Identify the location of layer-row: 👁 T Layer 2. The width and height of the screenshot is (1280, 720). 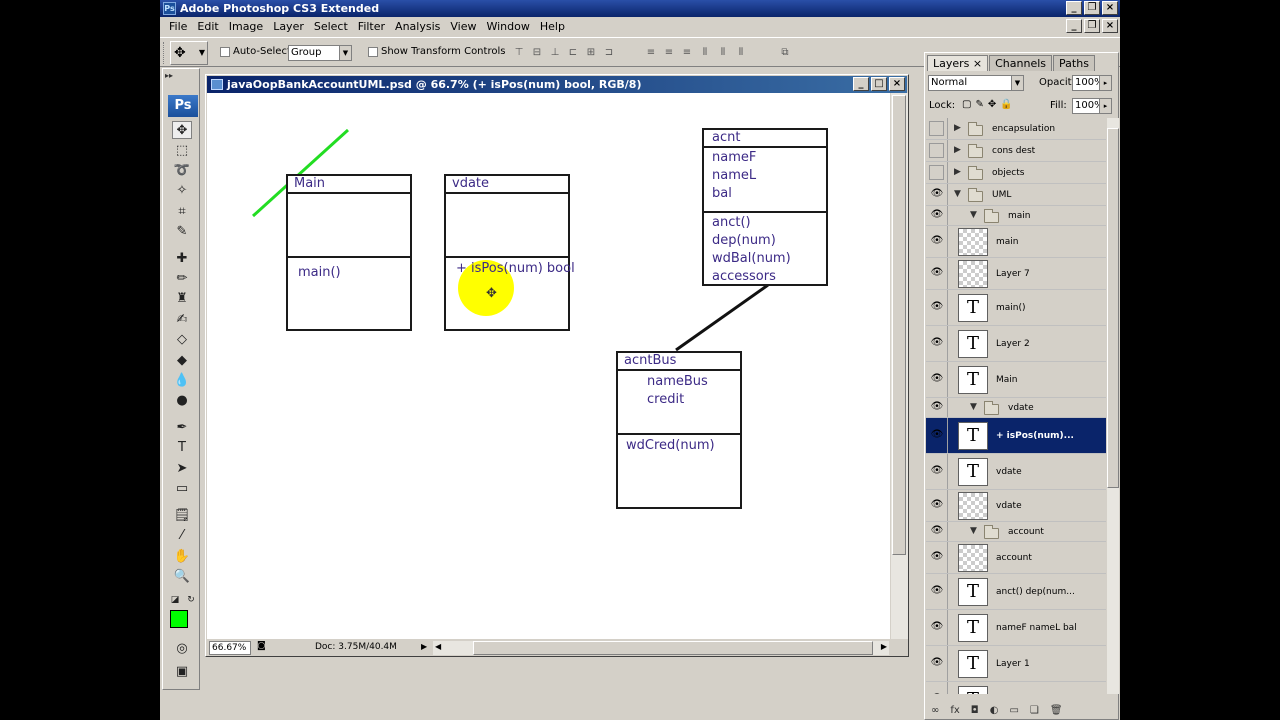
(1016, 344).